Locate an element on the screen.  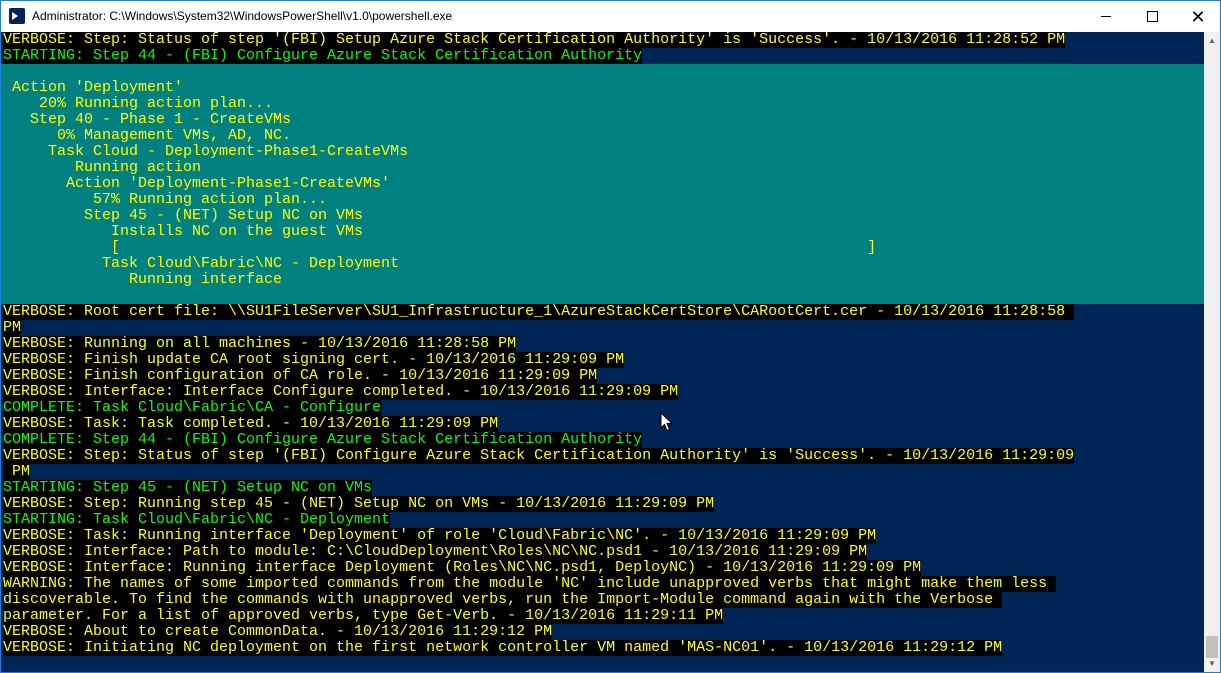
progress-line: Step 40 - Phase 1 - CreateVMs is located at coordinates (603, 120).